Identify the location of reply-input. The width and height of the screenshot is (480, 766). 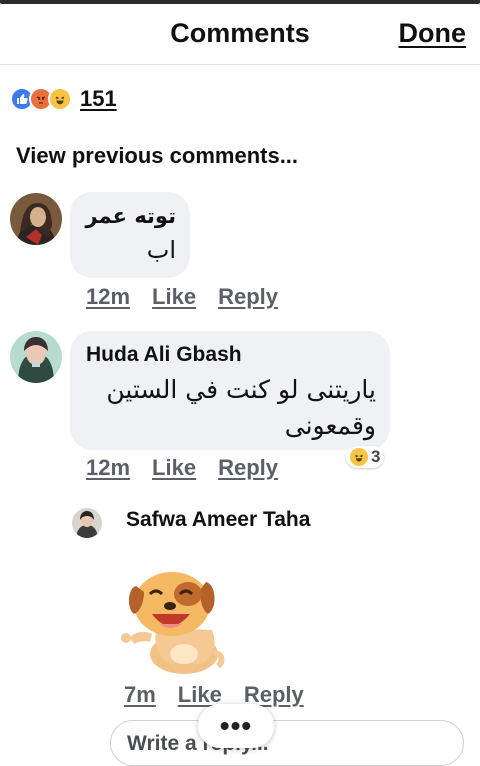
(277, 744).